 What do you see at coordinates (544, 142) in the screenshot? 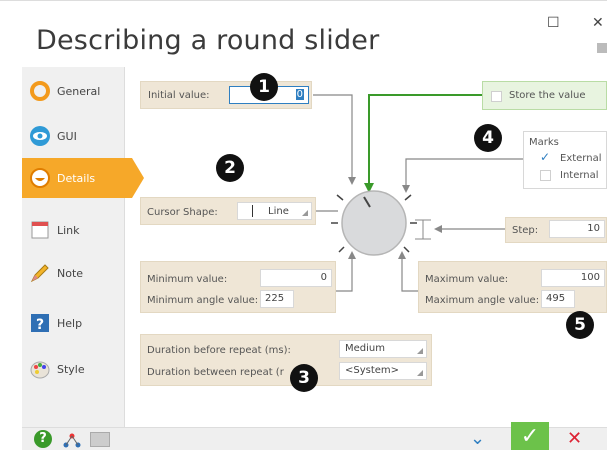
I see `marks-title: Marks` at bounding box center [544, 142].